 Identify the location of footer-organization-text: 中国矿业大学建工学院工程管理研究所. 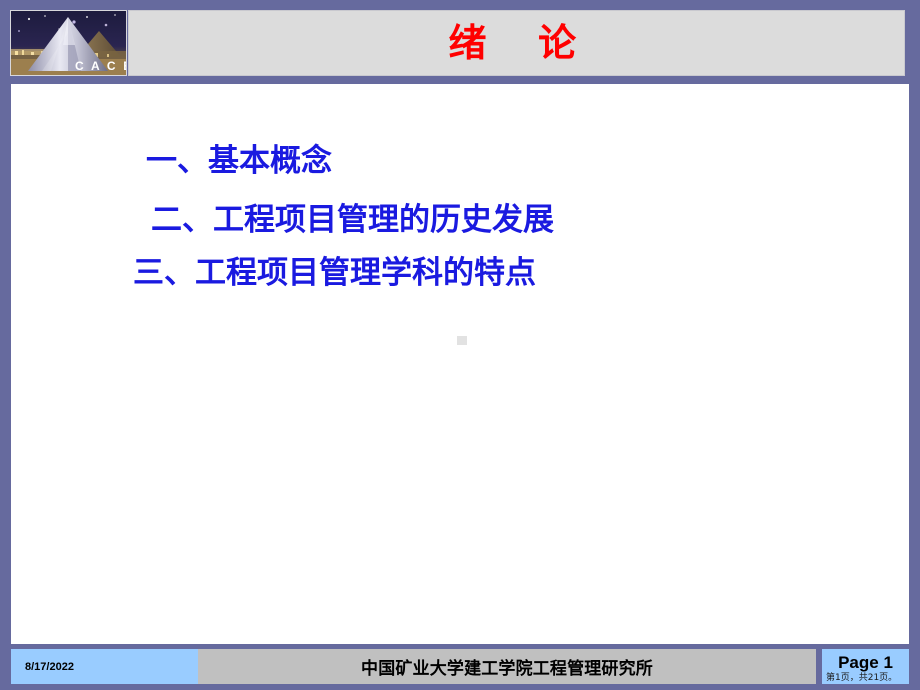
(507, 669).